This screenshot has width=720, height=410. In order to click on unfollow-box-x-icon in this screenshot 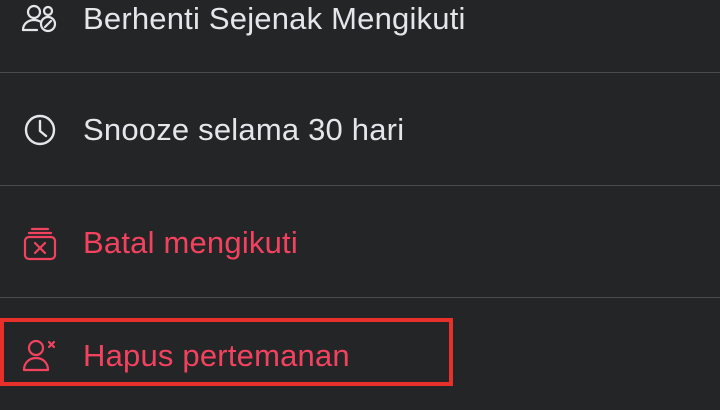, I will do `click(40, 244)`.